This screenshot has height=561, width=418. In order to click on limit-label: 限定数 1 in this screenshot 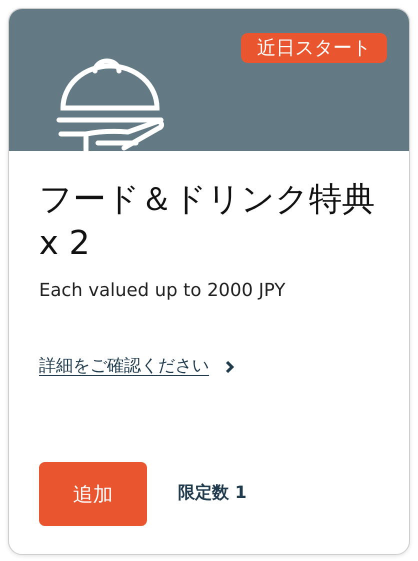, I will do `click(212, 494)`.